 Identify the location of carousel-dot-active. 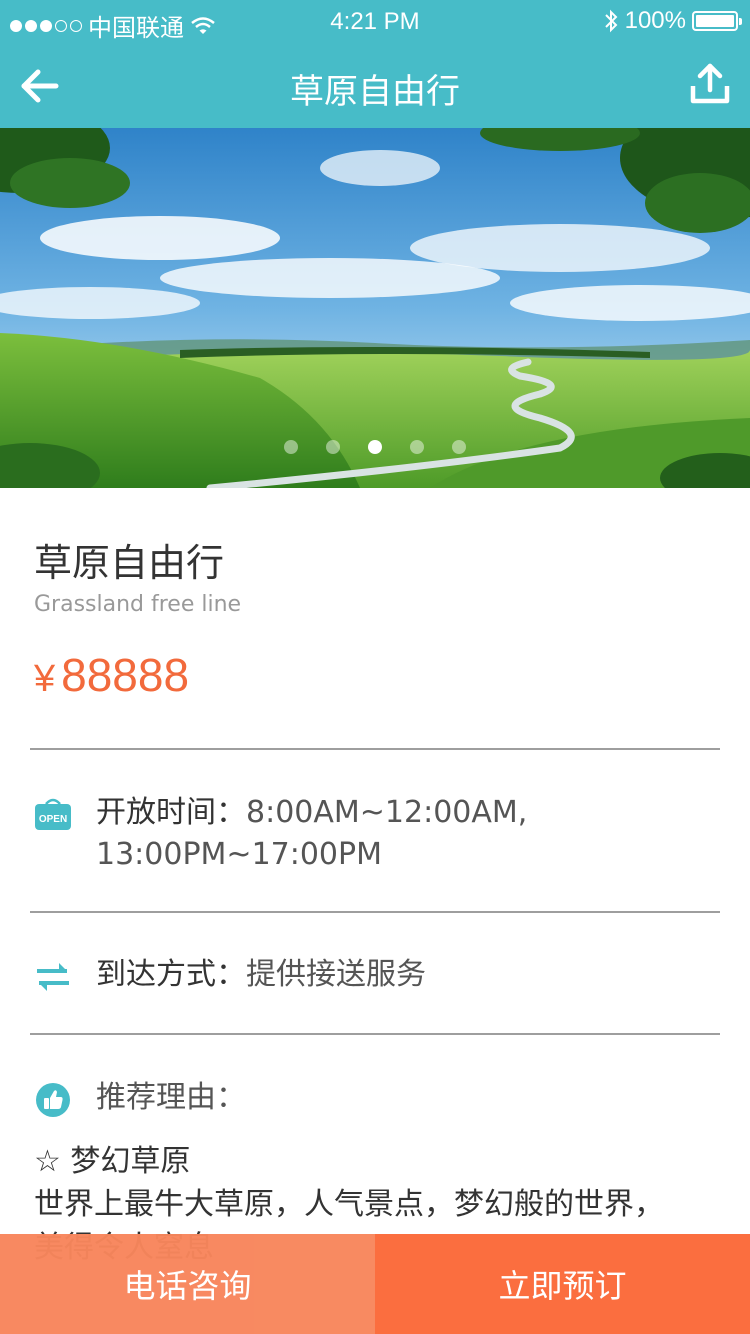
(375, 447).